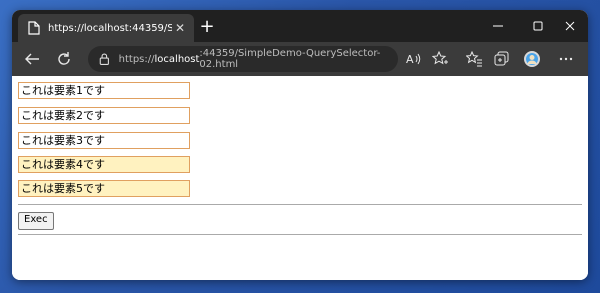  I want to click on collections-button, so click(502, 59).